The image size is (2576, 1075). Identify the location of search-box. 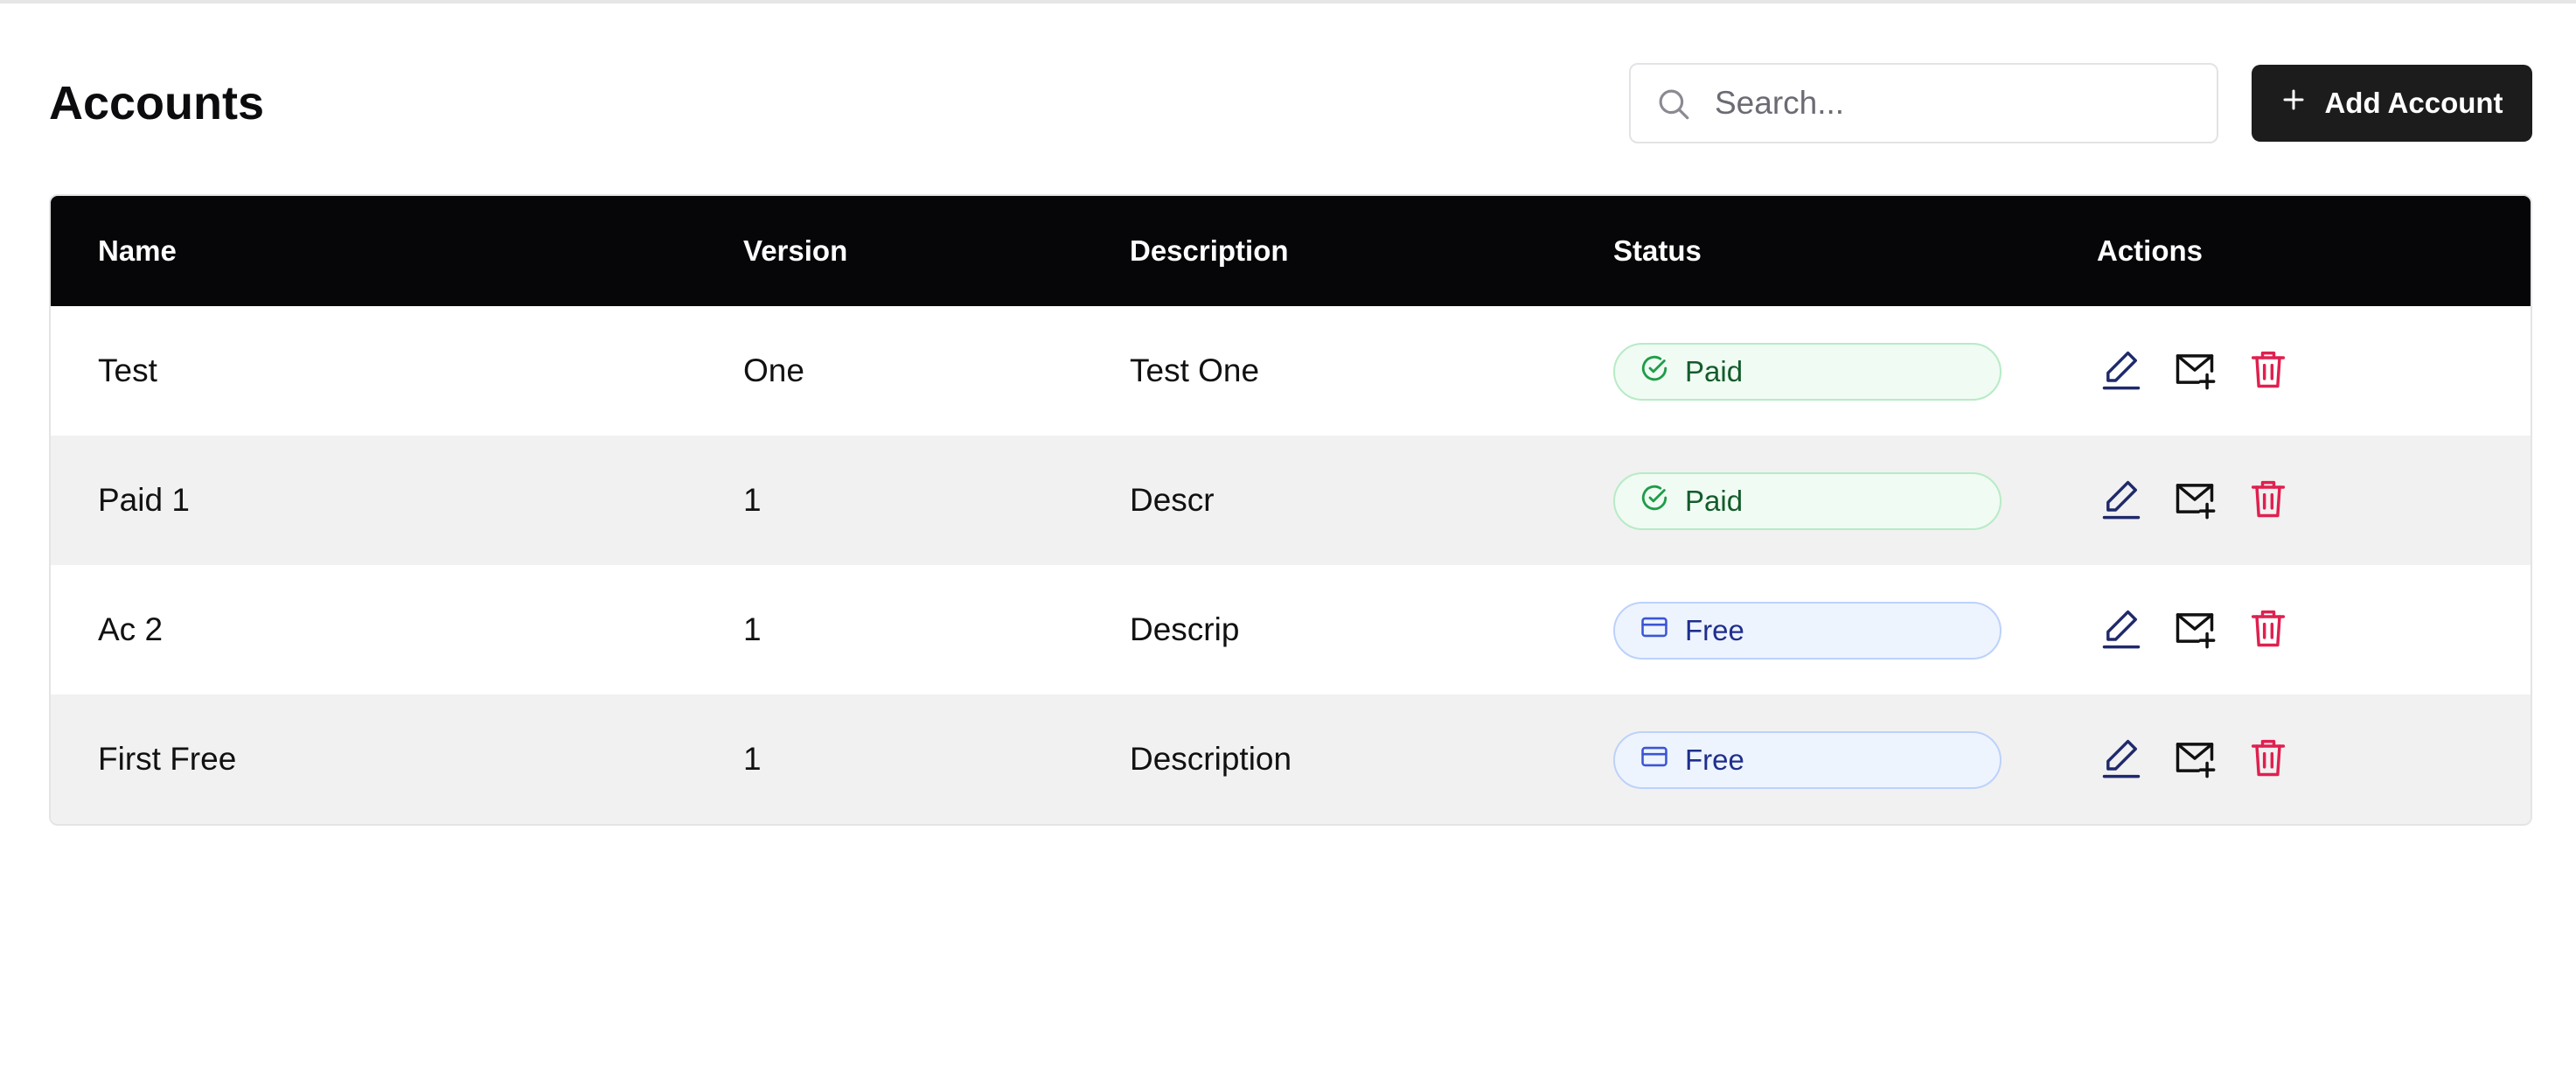
(1923, 103).